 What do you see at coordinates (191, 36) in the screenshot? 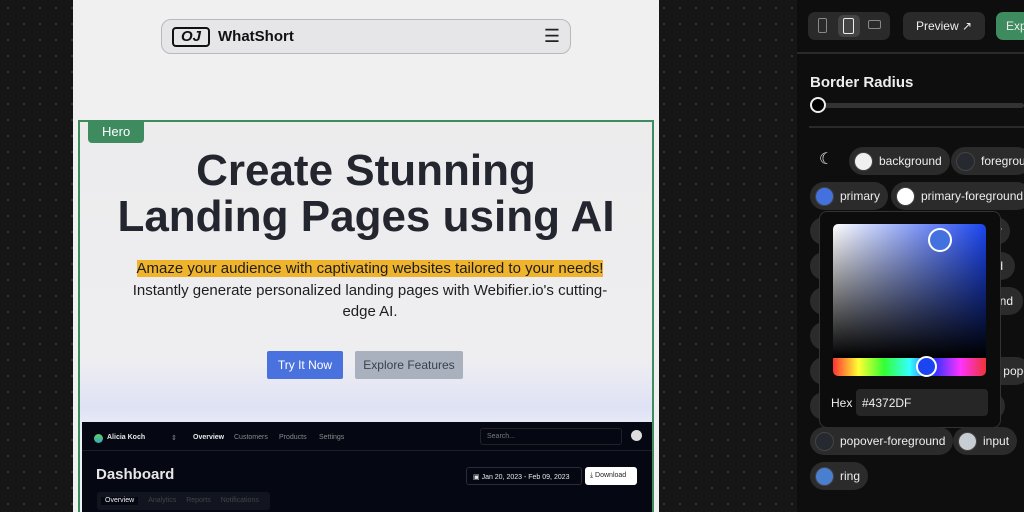
I see `logo: OJ` at bounding box center [191, 36].